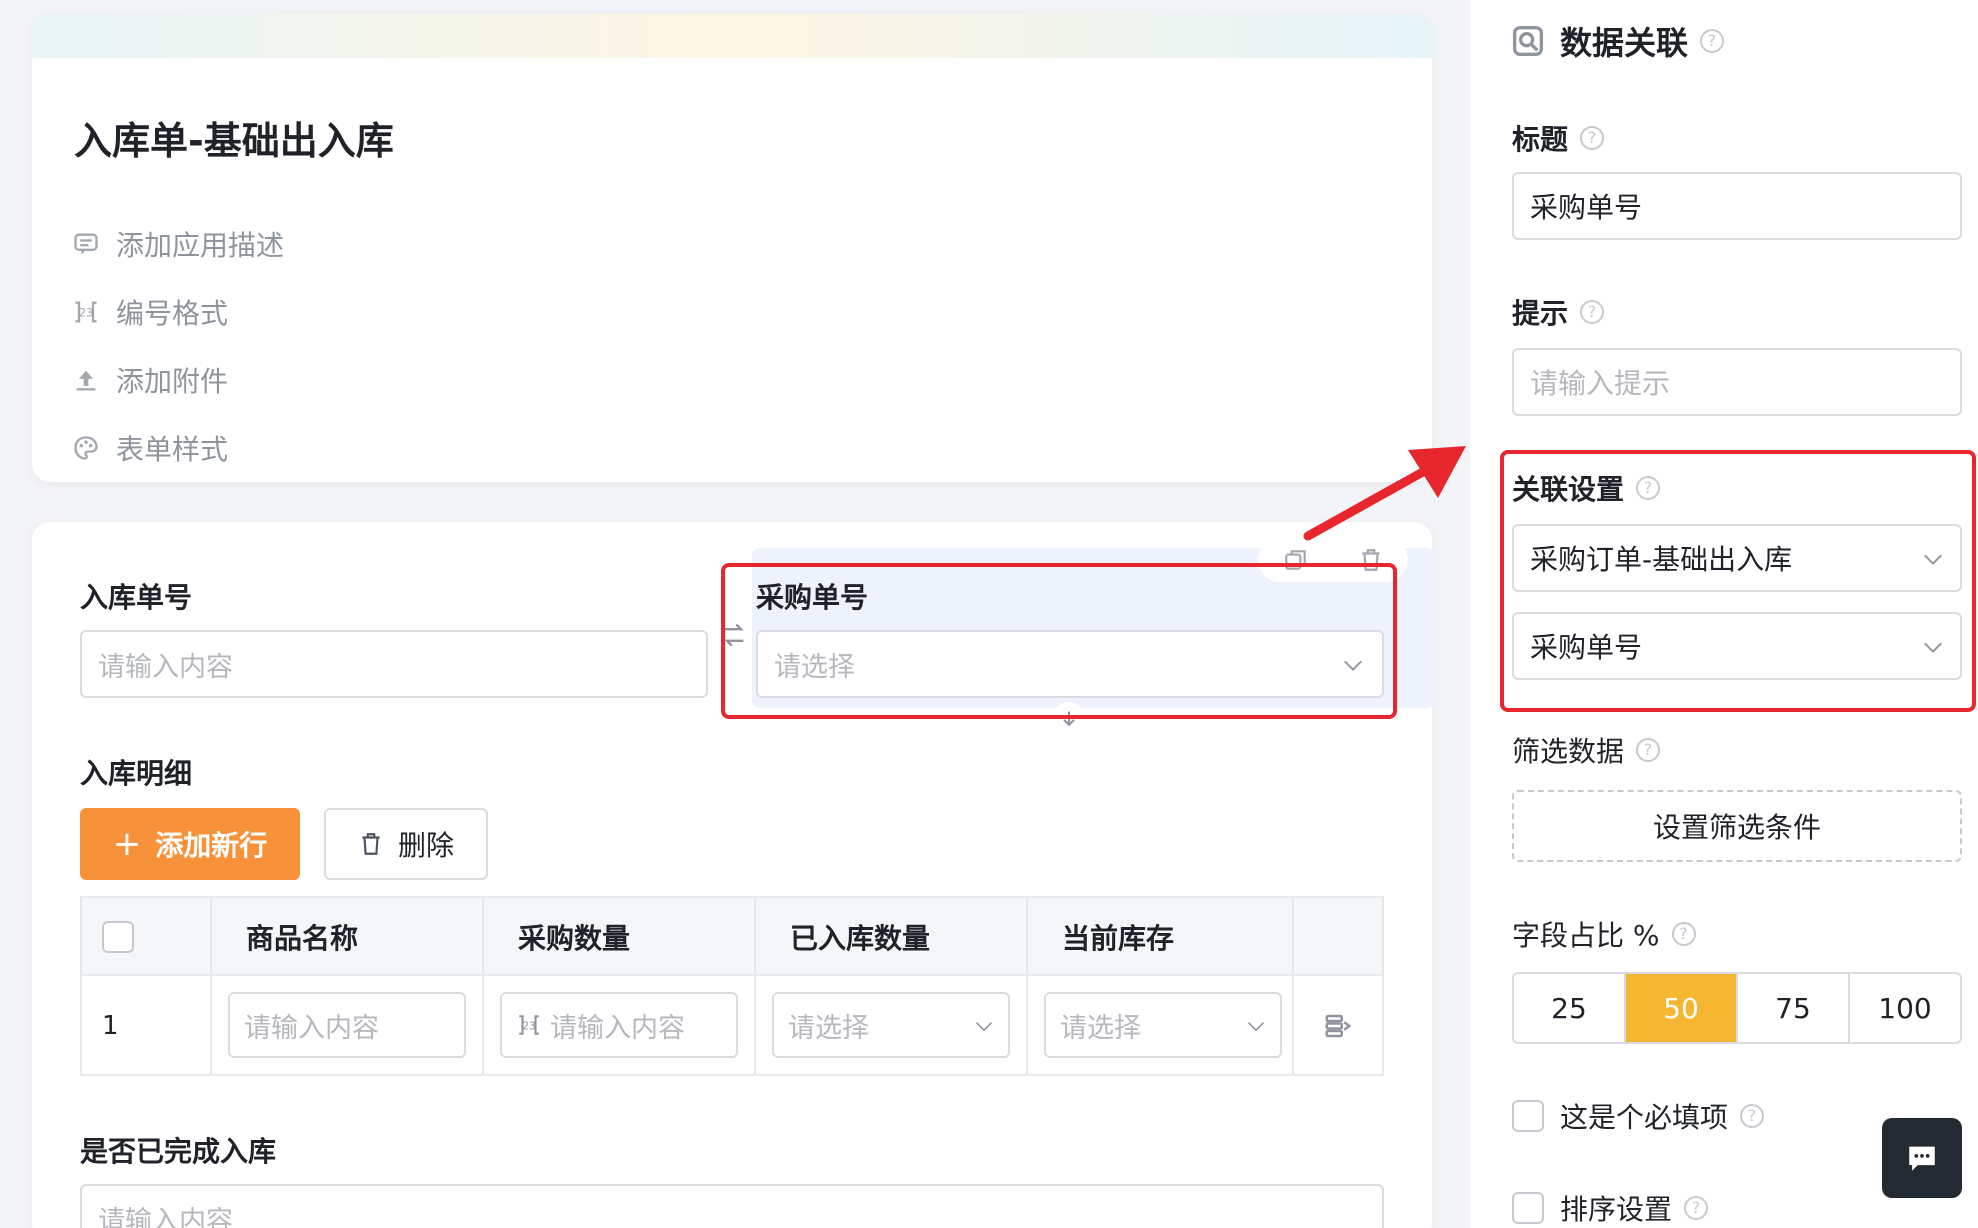 This screenshot has width=1978, height=1228. I want to click on row-action-cell, so click(1338, 1026).